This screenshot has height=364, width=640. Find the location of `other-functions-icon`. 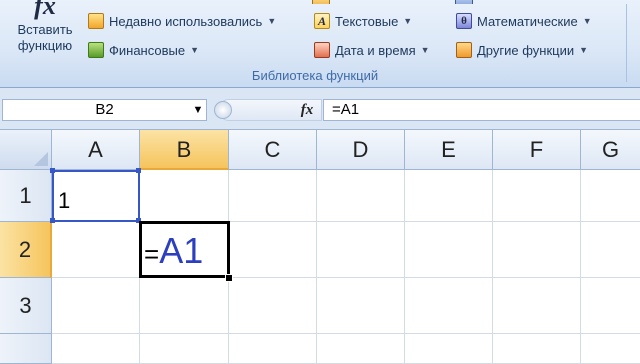

other-functions-icon is located at coordinates (464, 50).